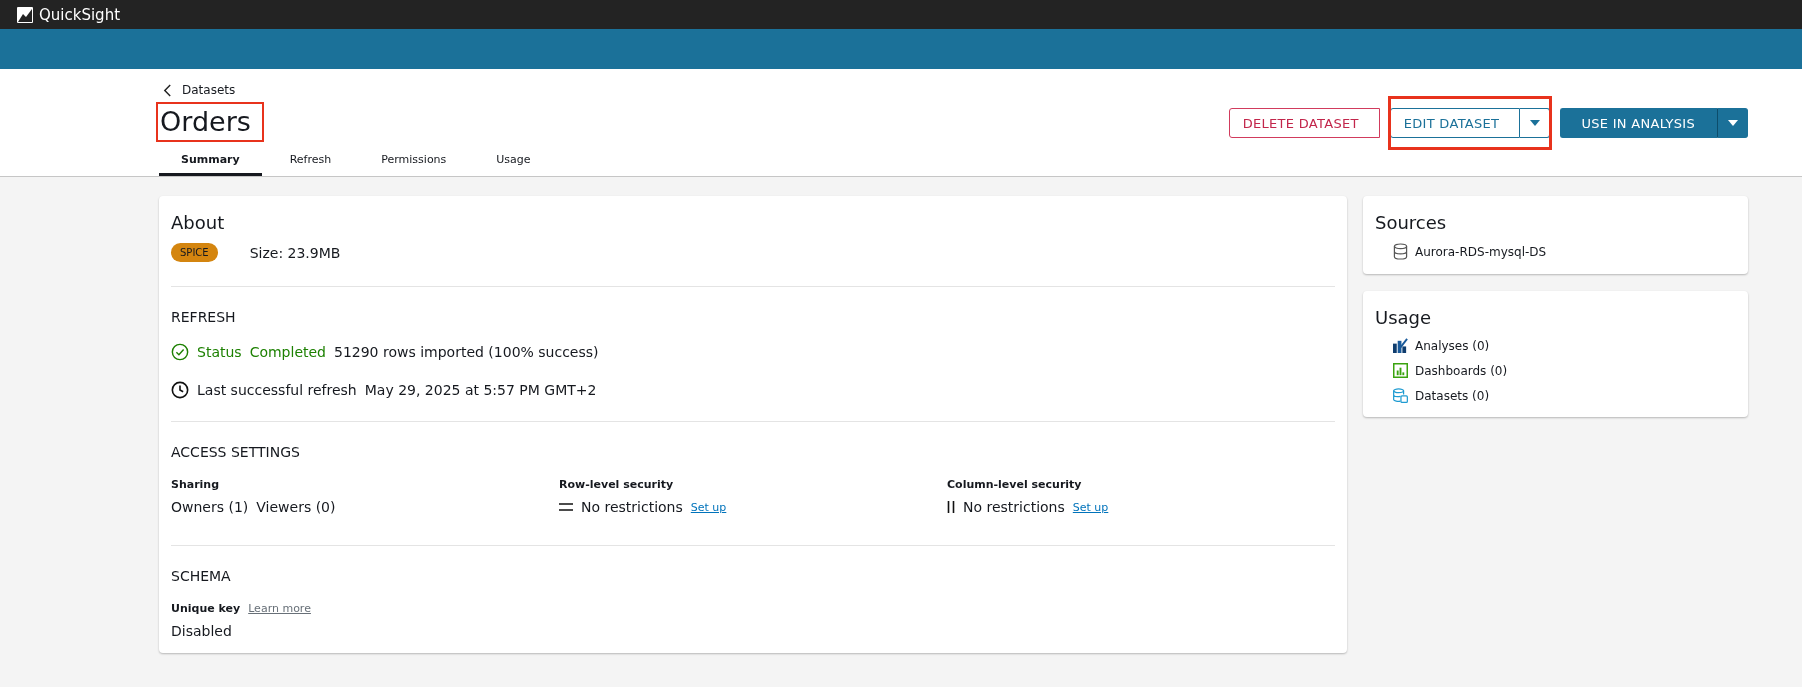 The width and height of the screenshot is (1802, 687). What do you see at coordinates (617, 484) in the screenshot?
I see `field-label: Row-level security` at bounding box center [617, 484].